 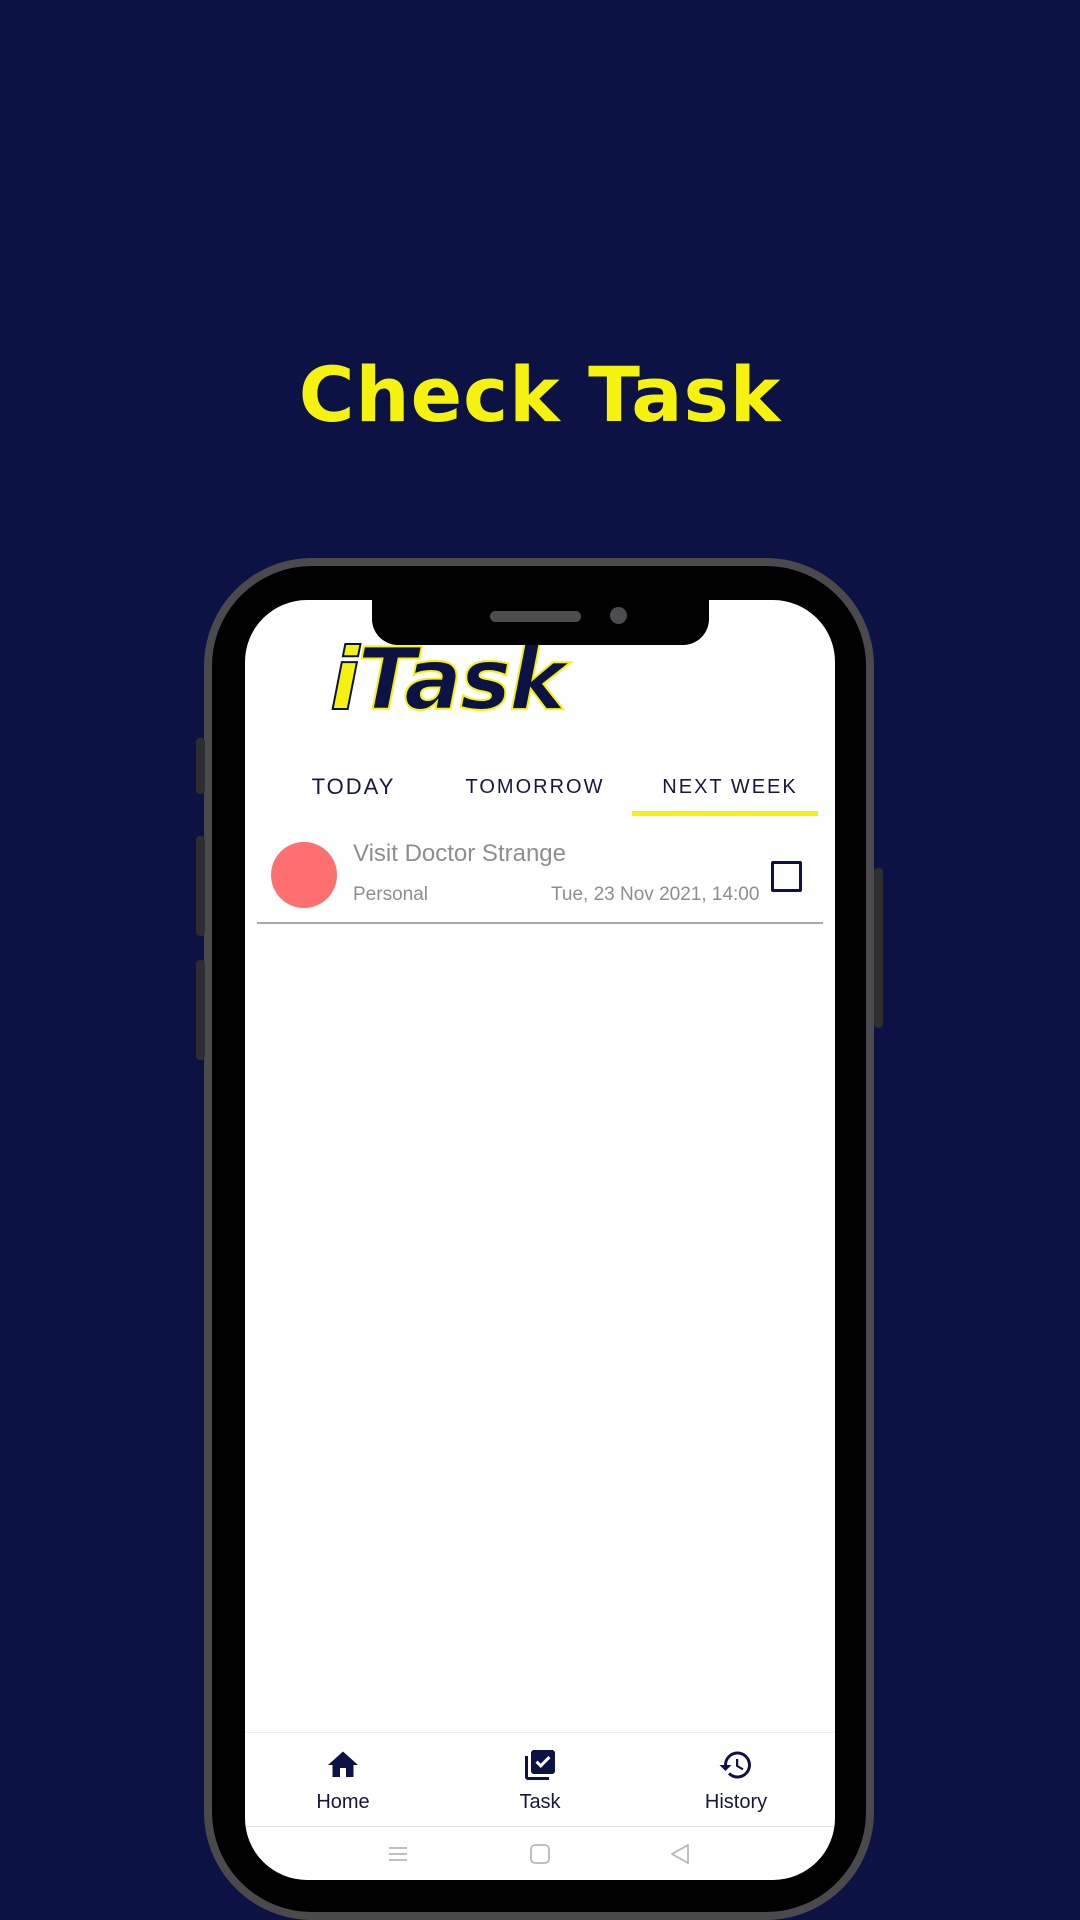 I want to click on logo-i: i, so click(x=345, y=680).